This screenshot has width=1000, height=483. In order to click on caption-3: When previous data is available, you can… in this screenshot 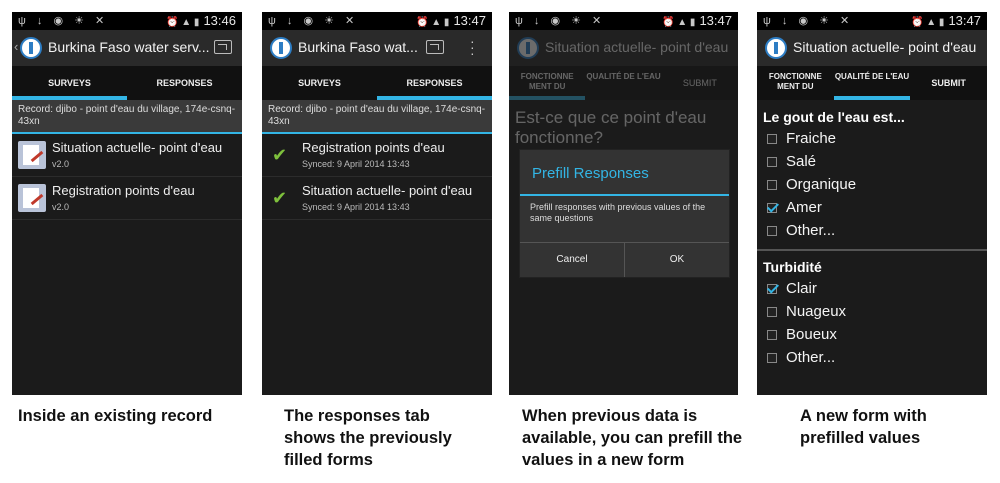, I will do `click(632, 438)`.